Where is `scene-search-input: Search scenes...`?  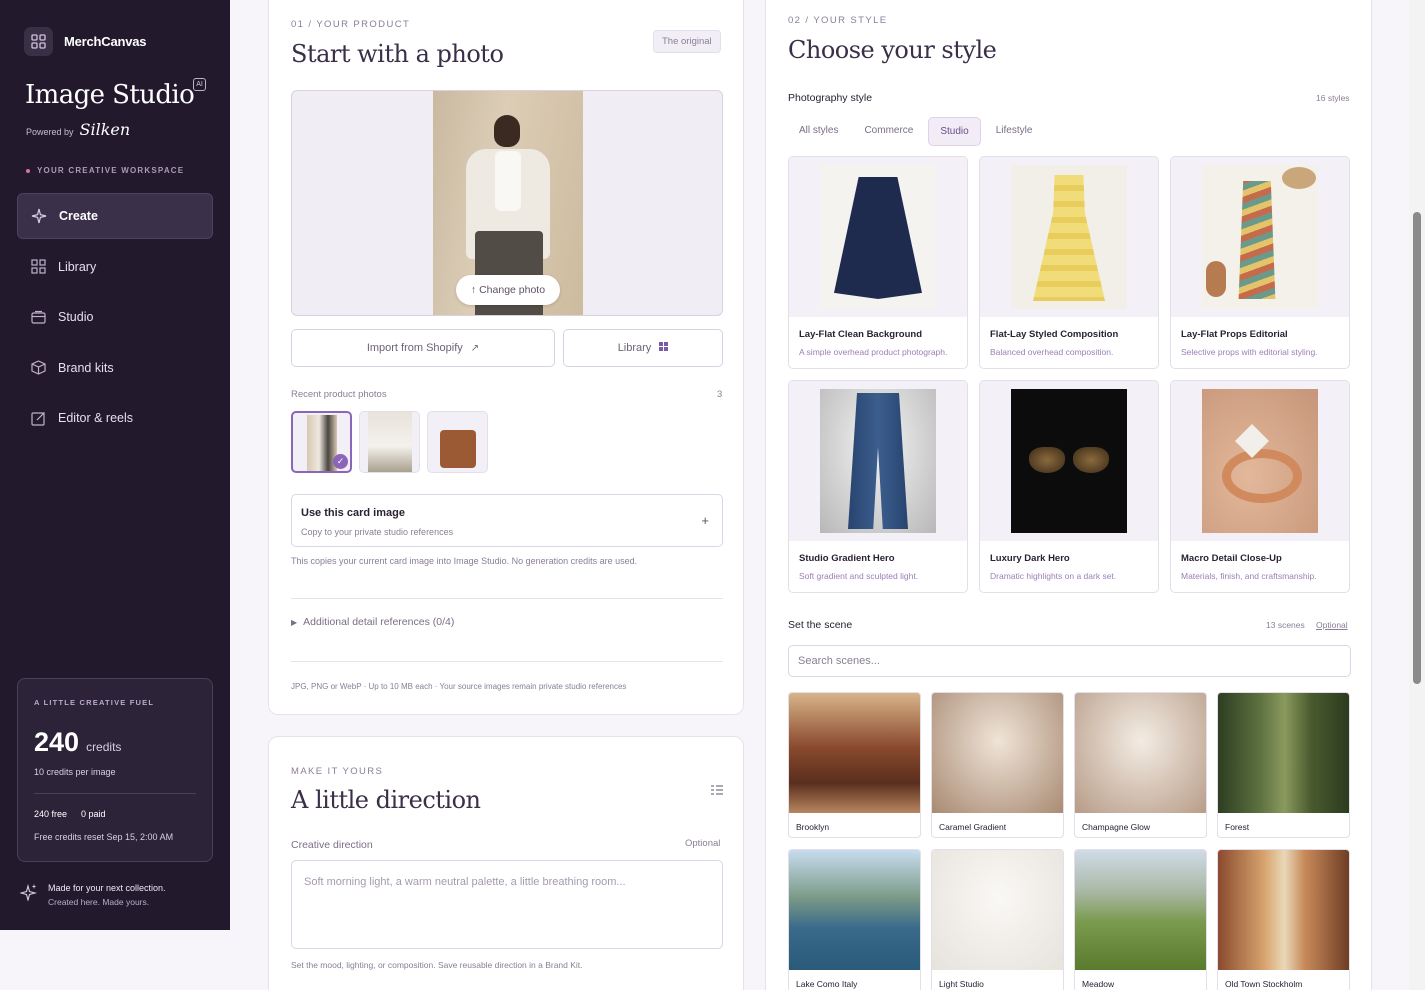
scene-search-input: Search scenes... is located at coordinates (1069, 661).